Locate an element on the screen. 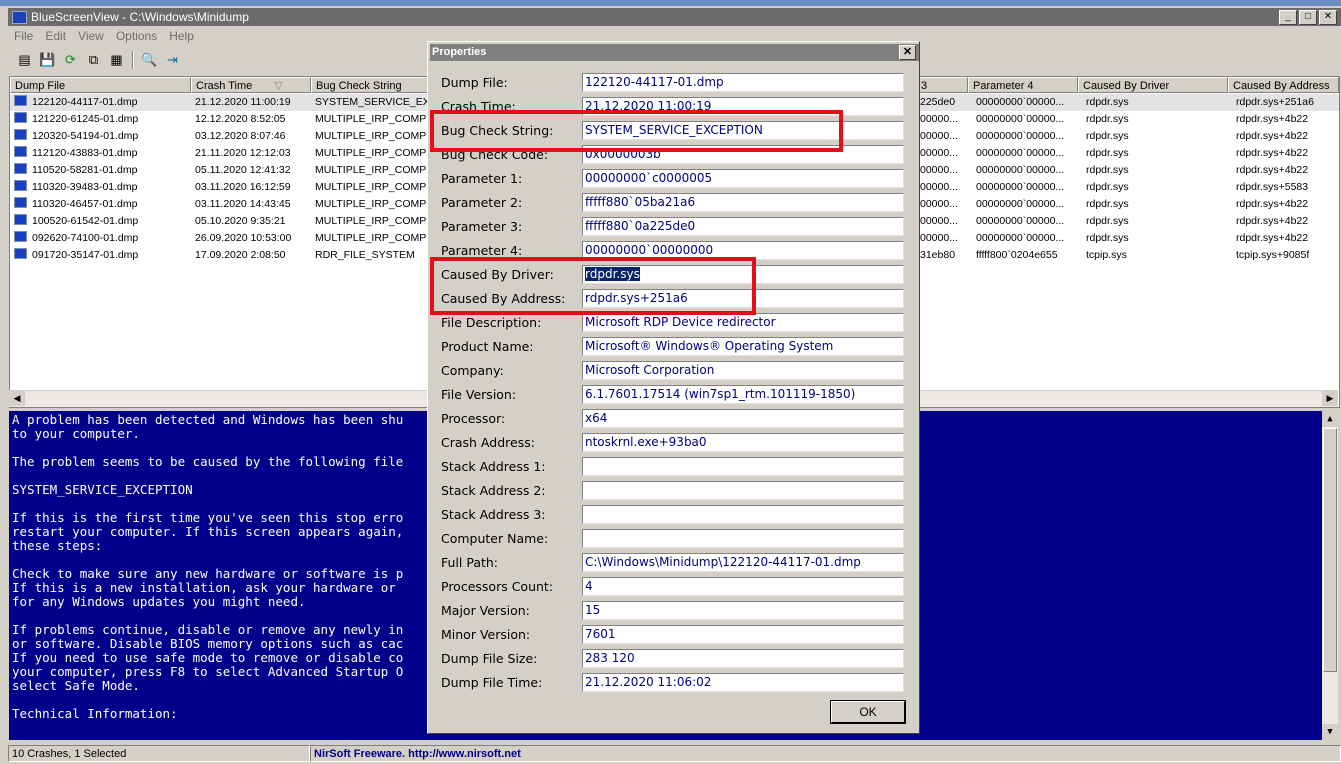  property-value-field: Microsoft RDP Device redirector is located at coordinates (743, 322).